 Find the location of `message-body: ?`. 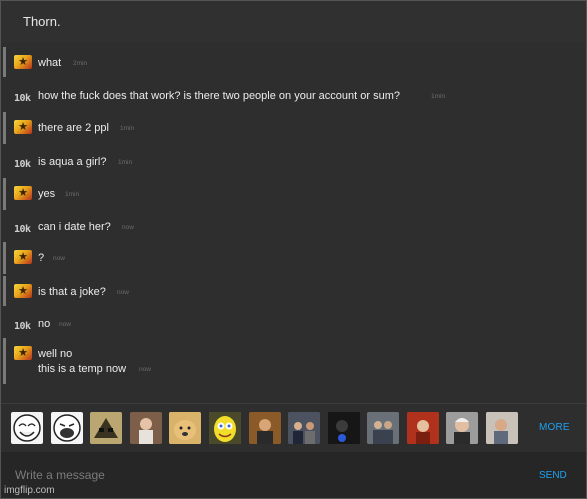

message-body: ? is located at coordinates (41, 258).